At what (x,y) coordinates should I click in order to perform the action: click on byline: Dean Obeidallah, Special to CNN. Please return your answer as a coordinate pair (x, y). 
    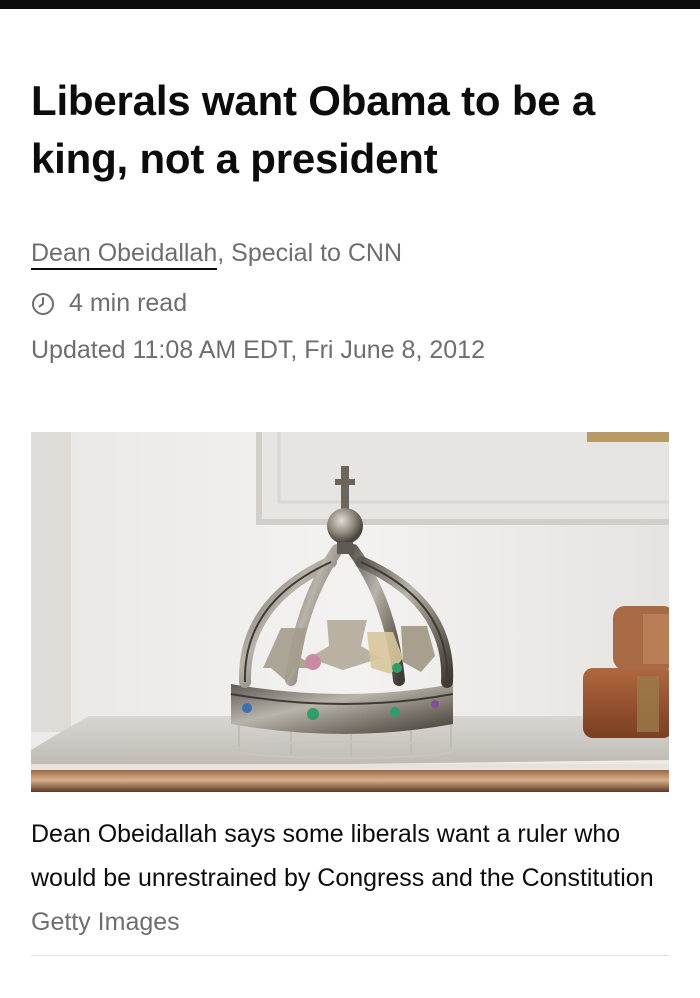
    Looking at the image, I should click on (216, 253).